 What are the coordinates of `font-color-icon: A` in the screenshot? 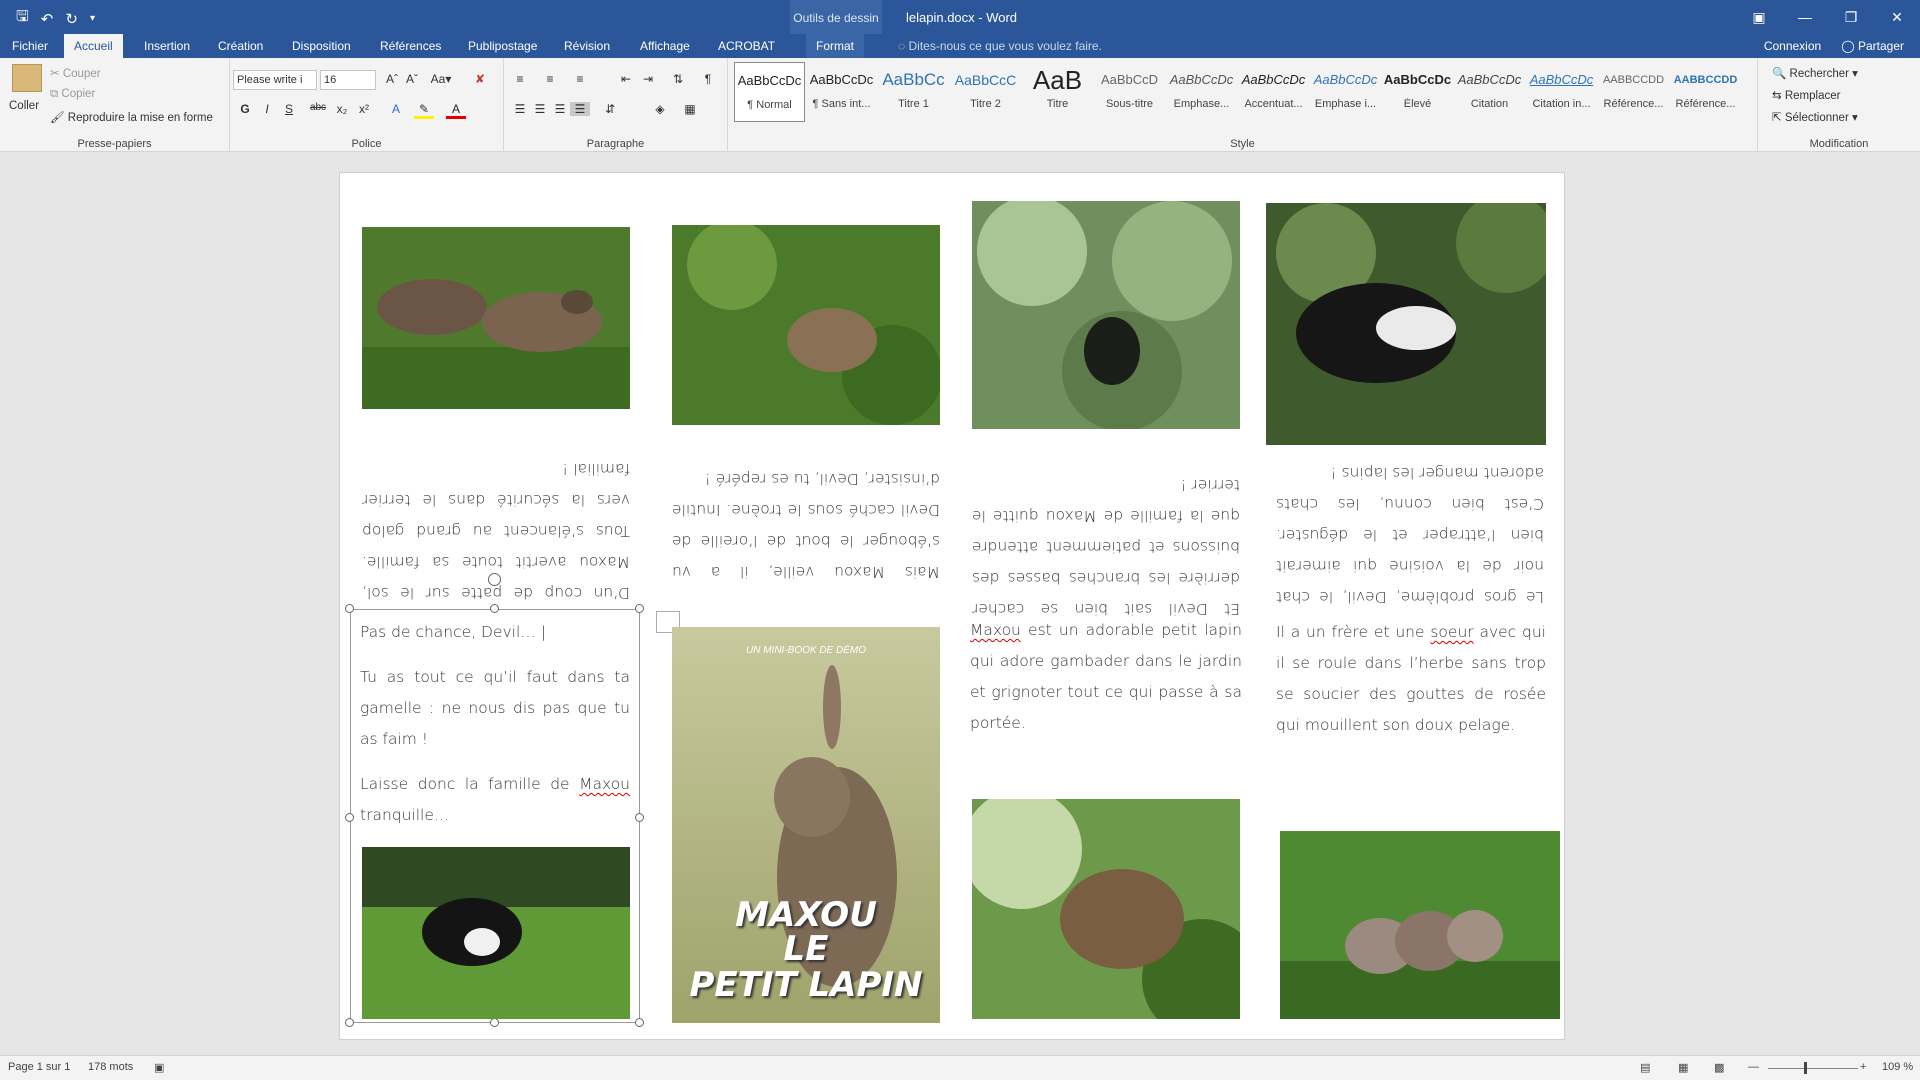 It's located at (456, 110).